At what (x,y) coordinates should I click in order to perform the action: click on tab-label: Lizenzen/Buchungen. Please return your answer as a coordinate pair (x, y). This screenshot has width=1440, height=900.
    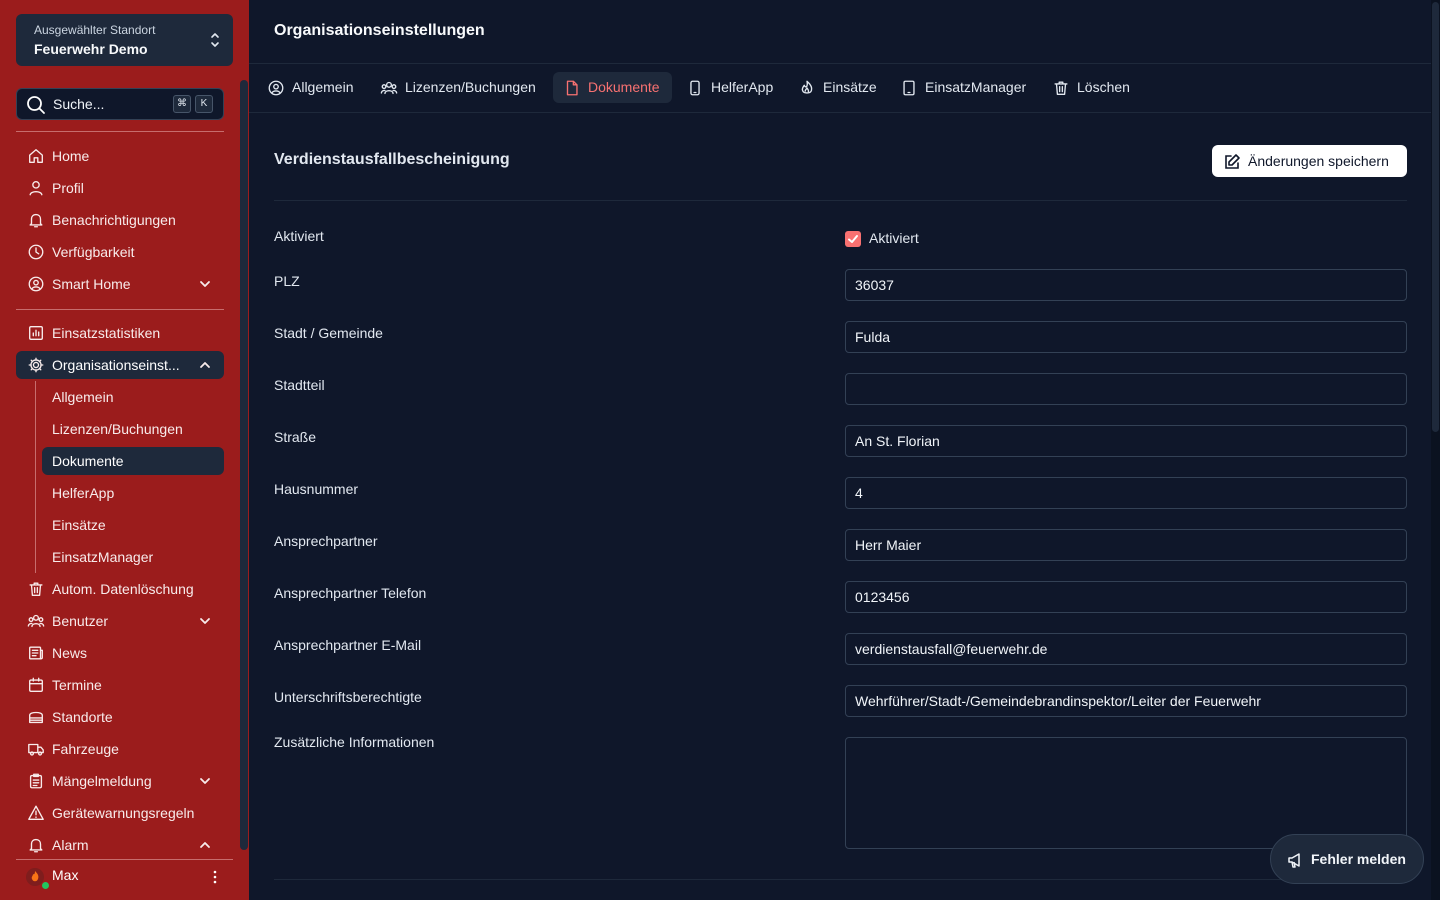
    Looking at the image, I should click on (470, 87).